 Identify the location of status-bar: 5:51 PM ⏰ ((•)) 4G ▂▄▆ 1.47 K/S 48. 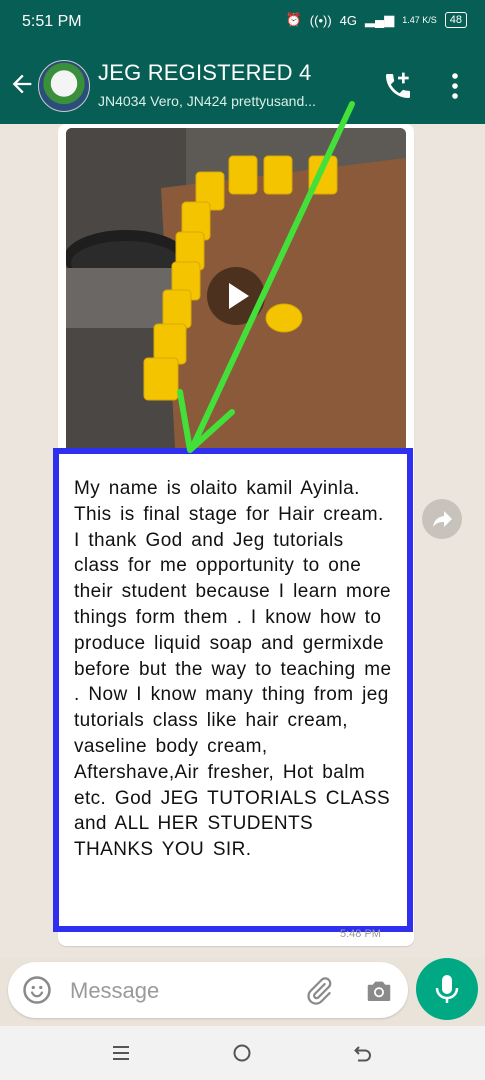
(242, 23).